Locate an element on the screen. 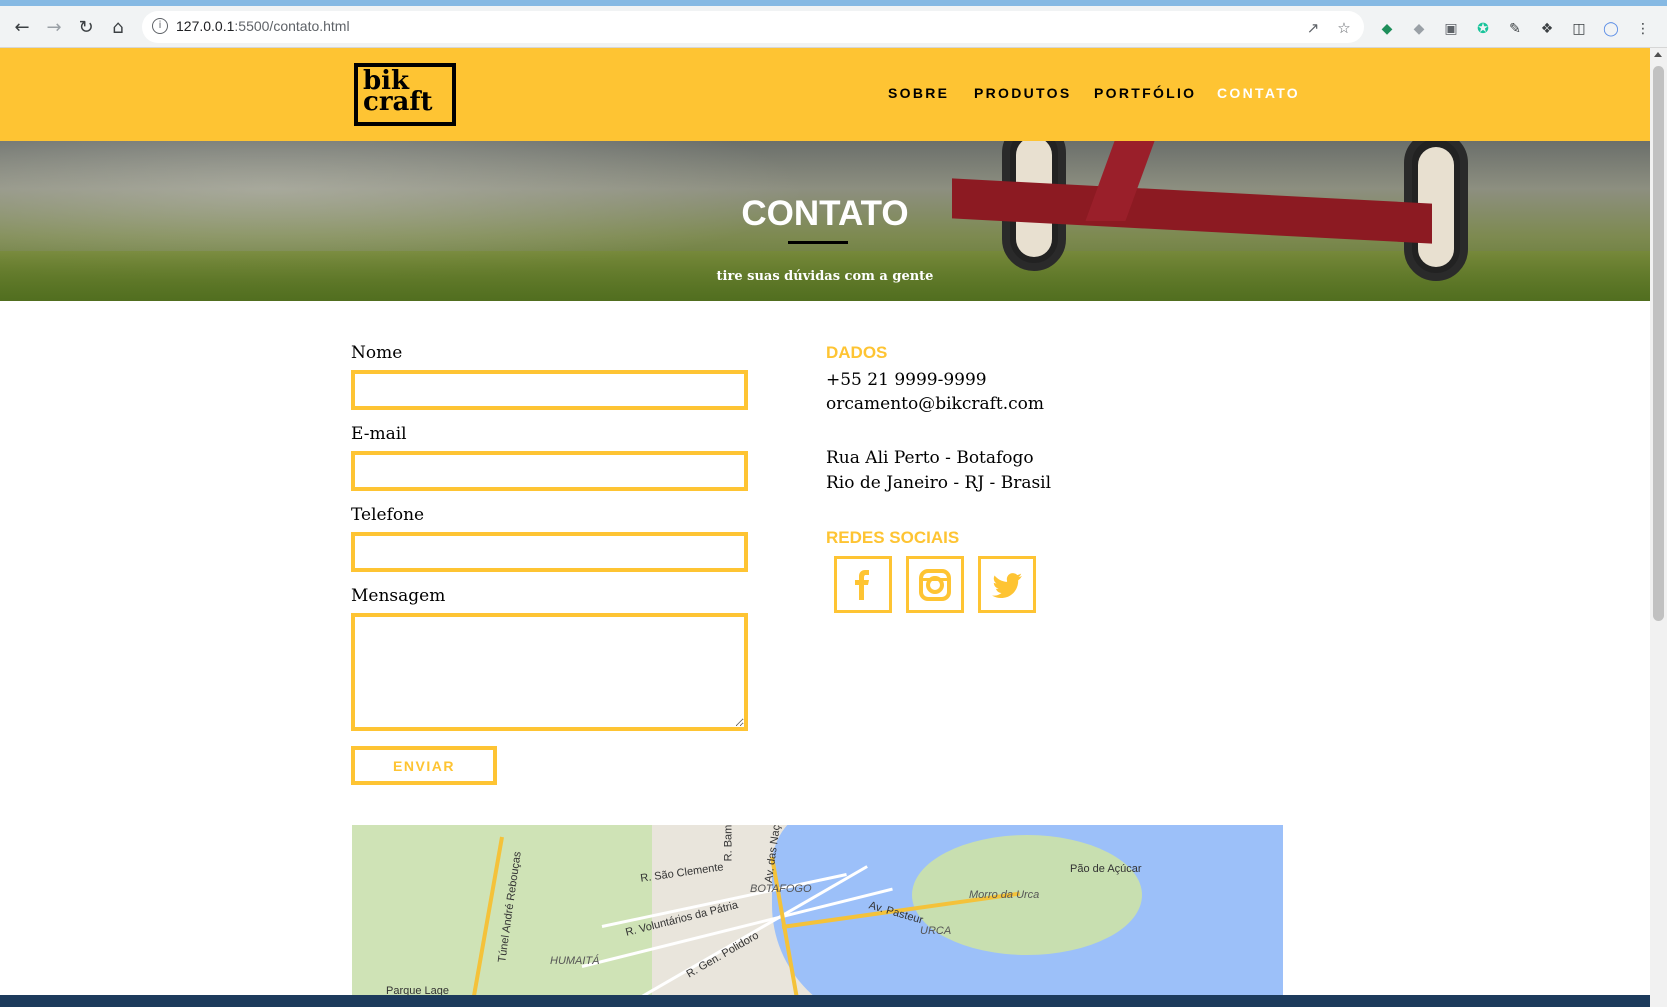 The height and width of the screenshot is (1007, 1667). map-park is located at coordinates (502, 910).